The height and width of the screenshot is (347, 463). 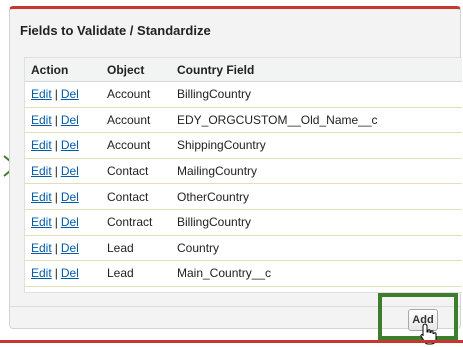 I want to click on footer-divider, so click(x=235, y=306).